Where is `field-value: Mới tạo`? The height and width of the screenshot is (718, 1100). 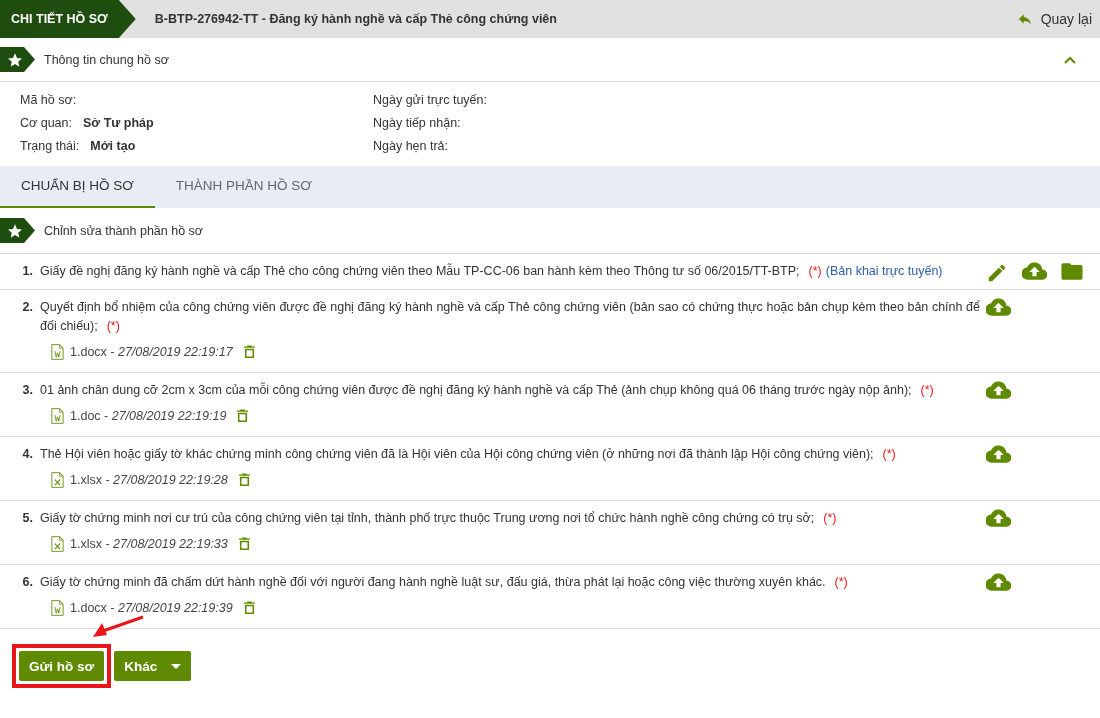 field-value: Mới tạo is located at coordinates (113, 146).